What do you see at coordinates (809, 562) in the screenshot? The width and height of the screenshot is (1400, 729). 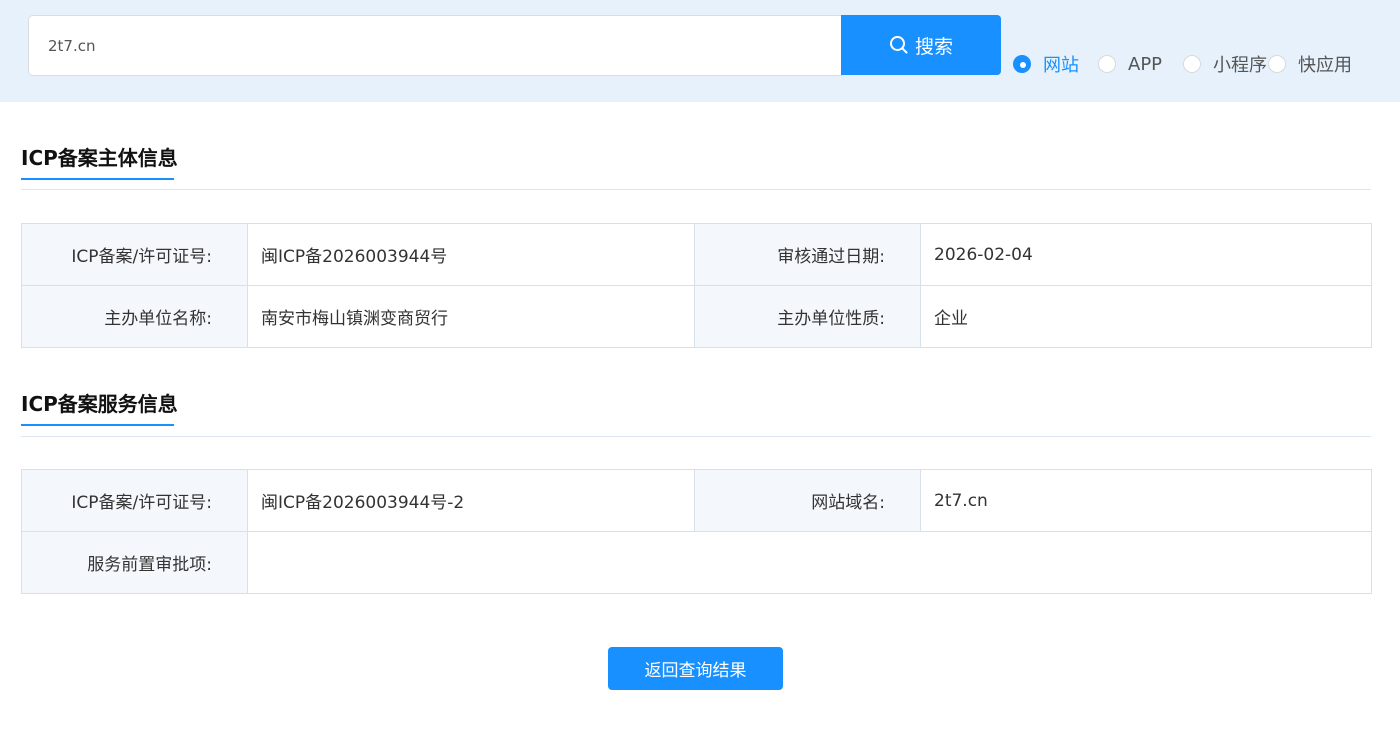 I see `pre-approval-value` at bounding box center [809, 562].